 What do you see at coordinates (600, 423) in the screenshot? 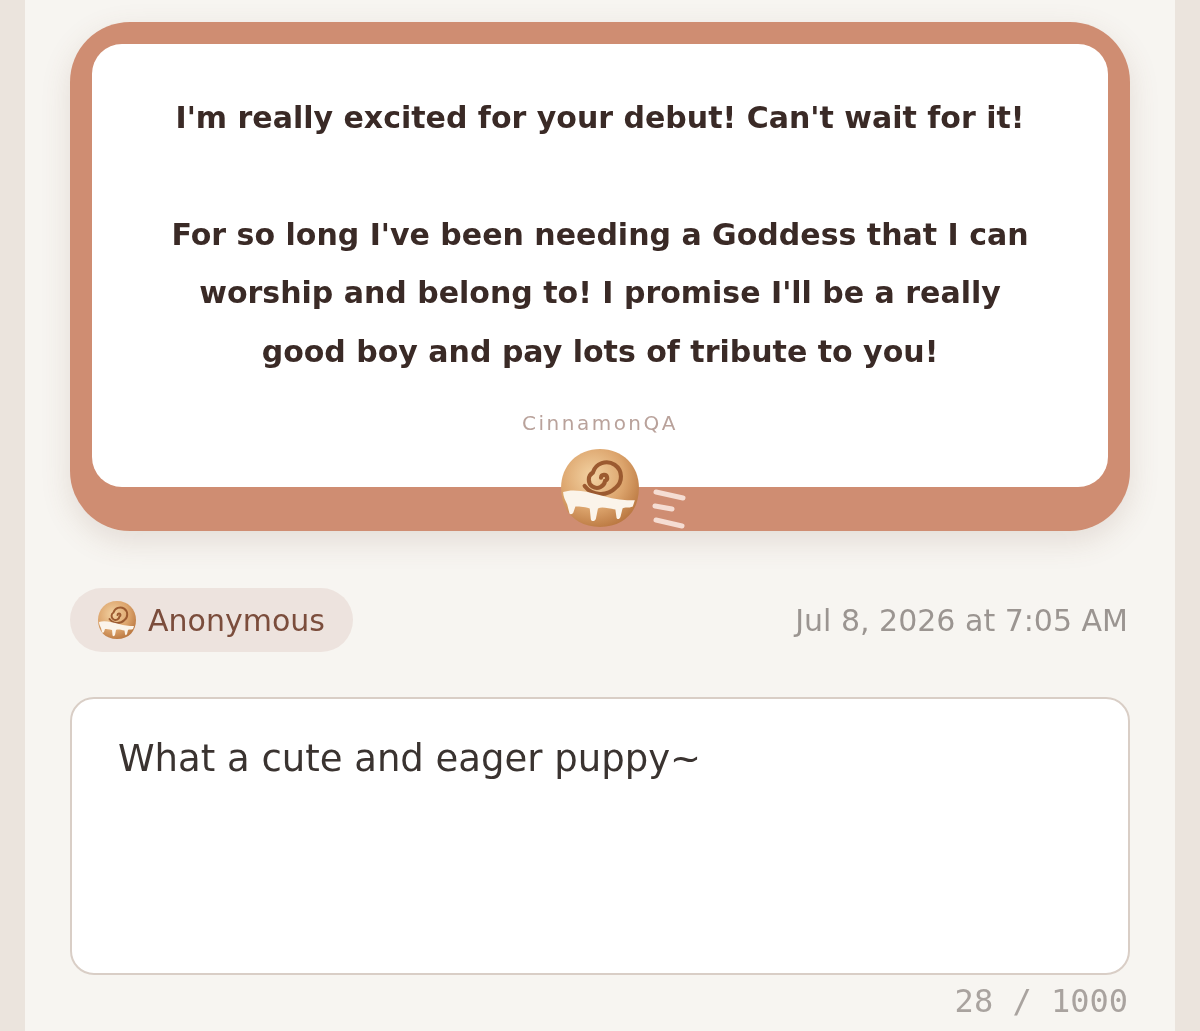
I see `author-label: CinnamonQA` at bounding box center [600, 423].